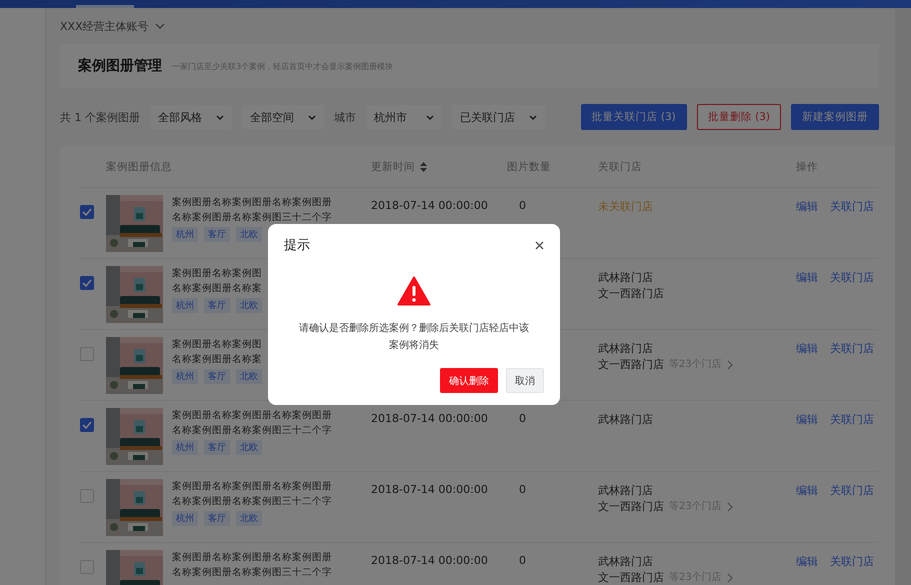  What do you see at coordinates (393, 167) in the screenshot?
I see `column-header: 更新时间` at bounding box center [393, 167].